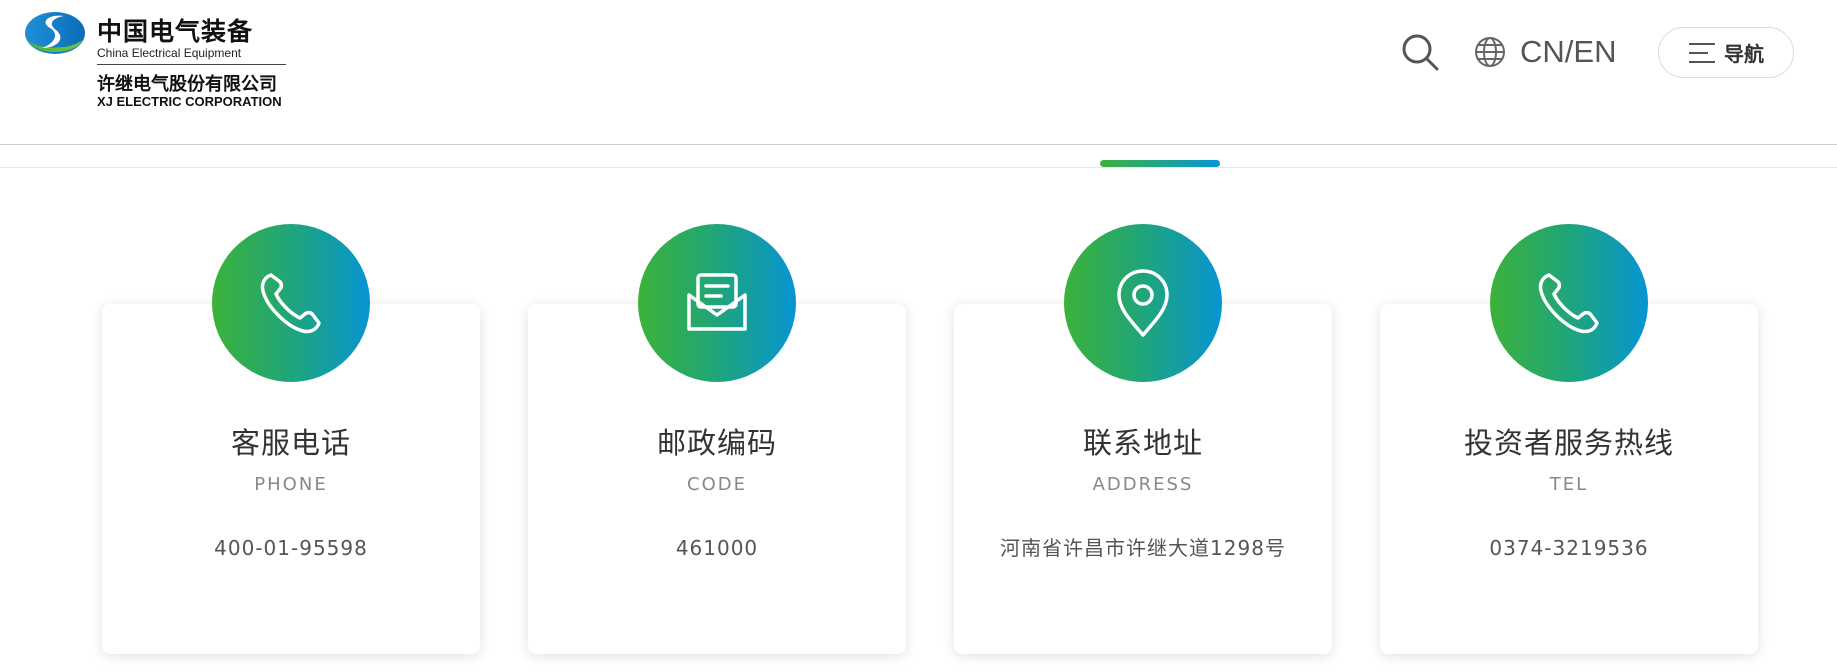  Describe the element at coordinates (1490, 52) in the screenshot. I see `globe-icon` at that location.